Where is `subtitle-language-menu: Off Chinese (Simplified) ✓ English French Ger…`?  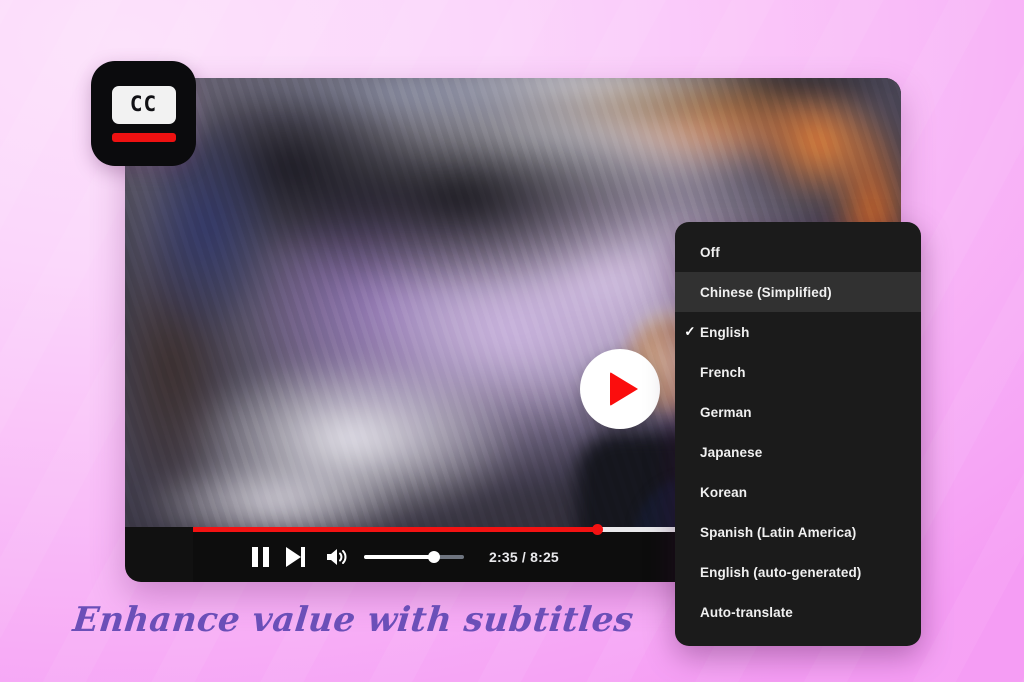
subtitle-language-menu: Off Chinese (Simplified) ✓ English French Ger… is located at coordinates (798, 434).